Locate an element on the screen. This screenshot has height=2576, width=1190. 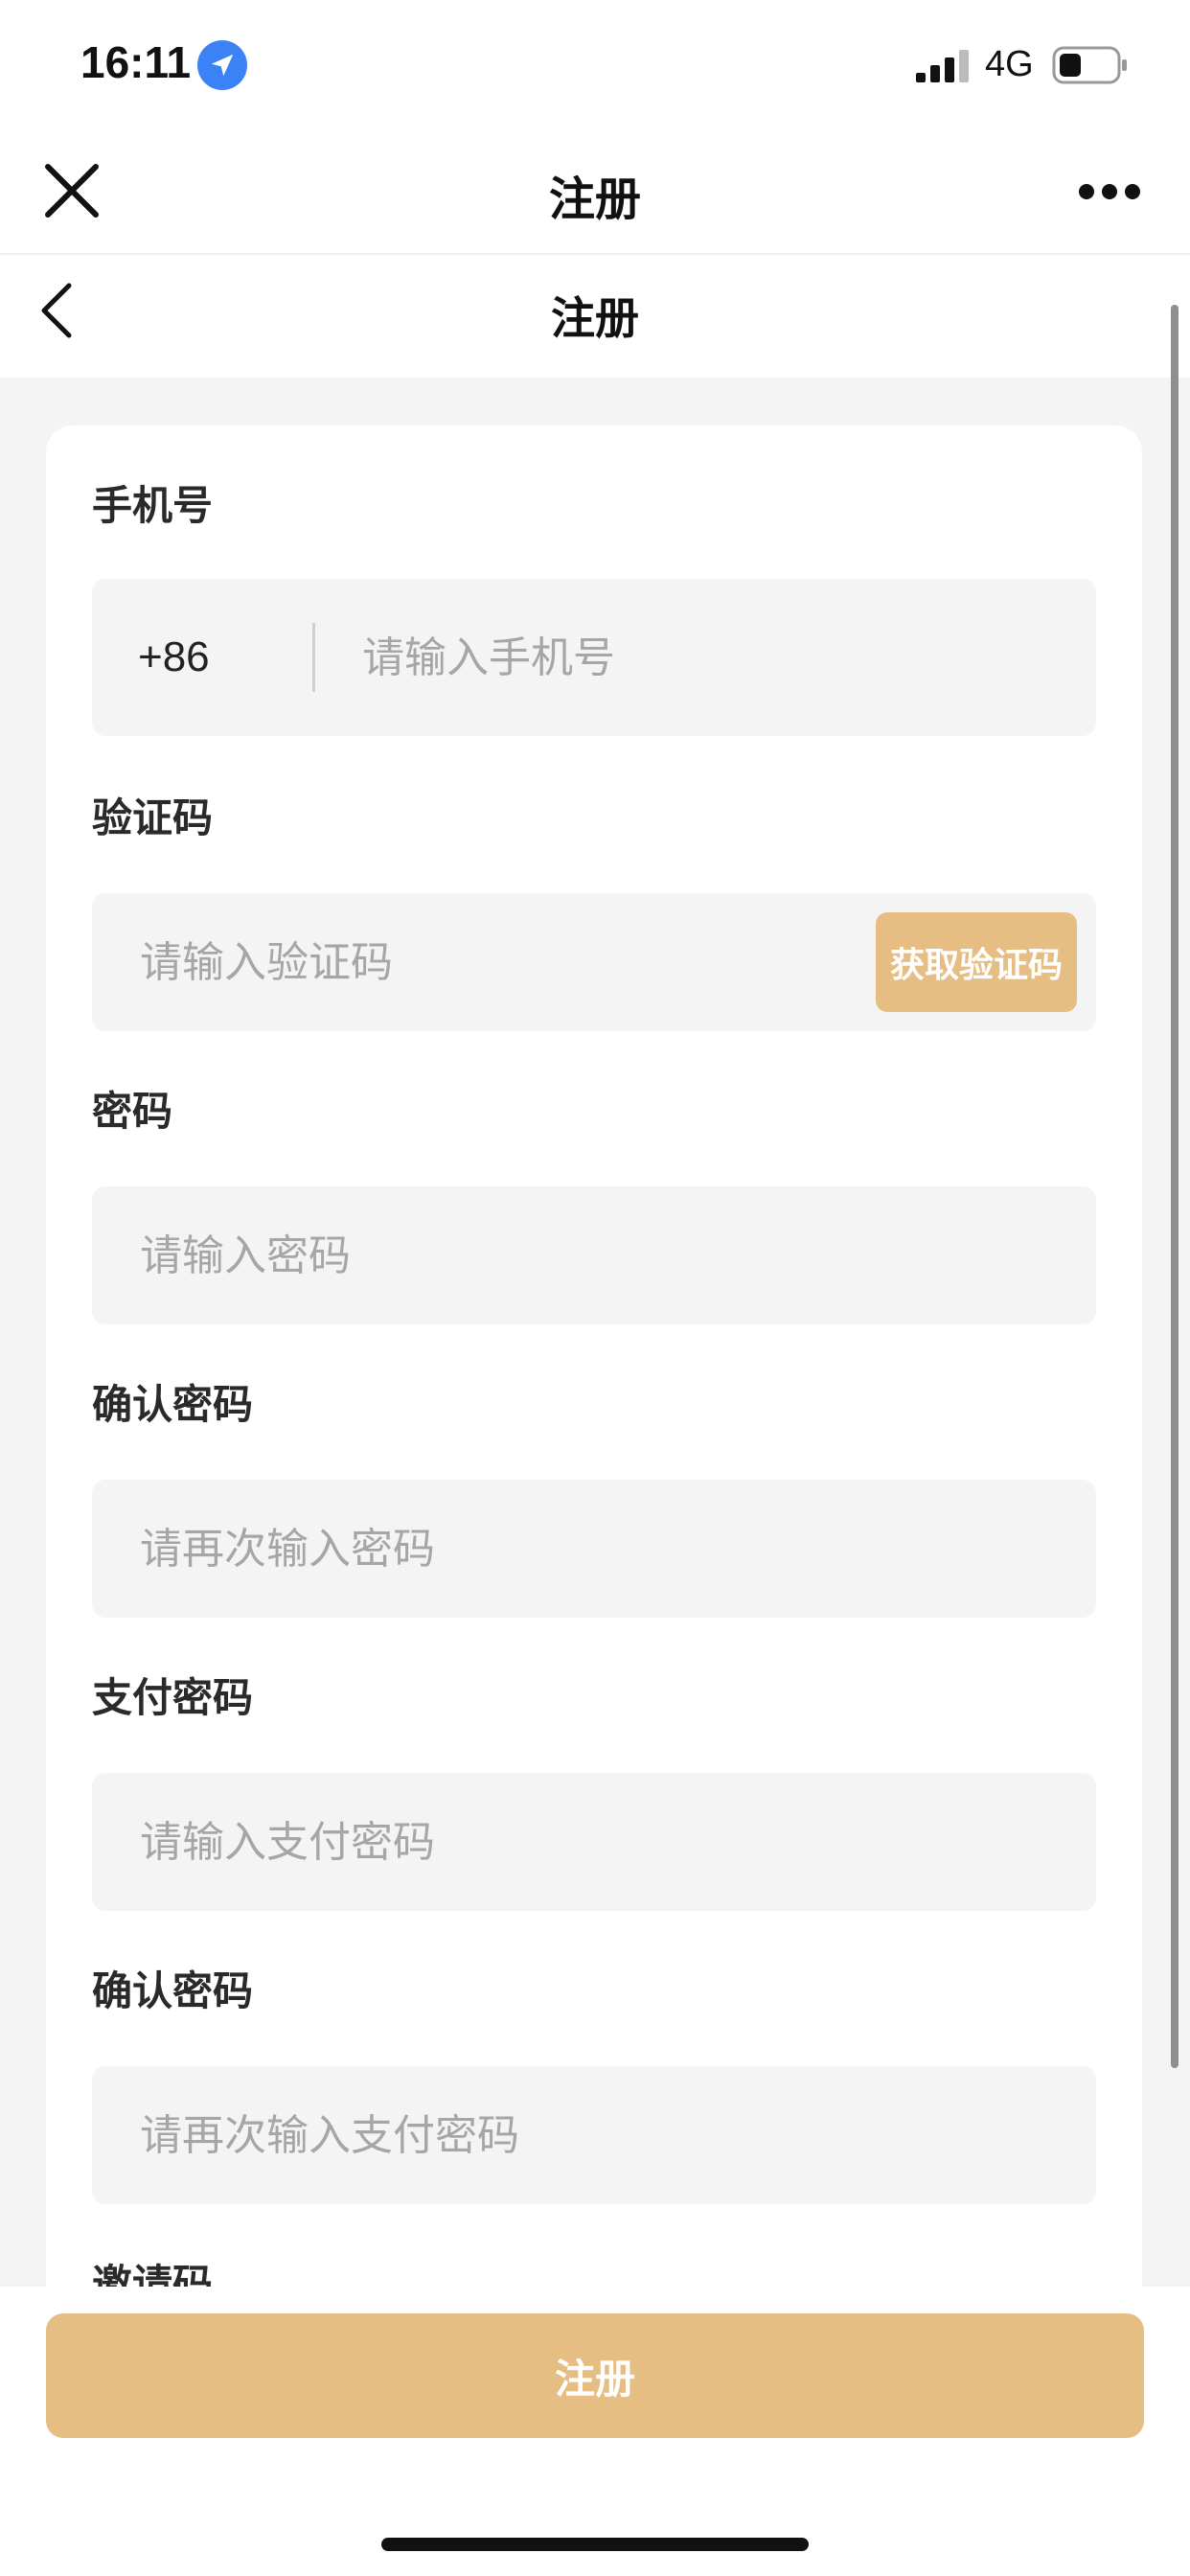
verify-code-field: 获取验证码 is located at coordinates (594, 962).